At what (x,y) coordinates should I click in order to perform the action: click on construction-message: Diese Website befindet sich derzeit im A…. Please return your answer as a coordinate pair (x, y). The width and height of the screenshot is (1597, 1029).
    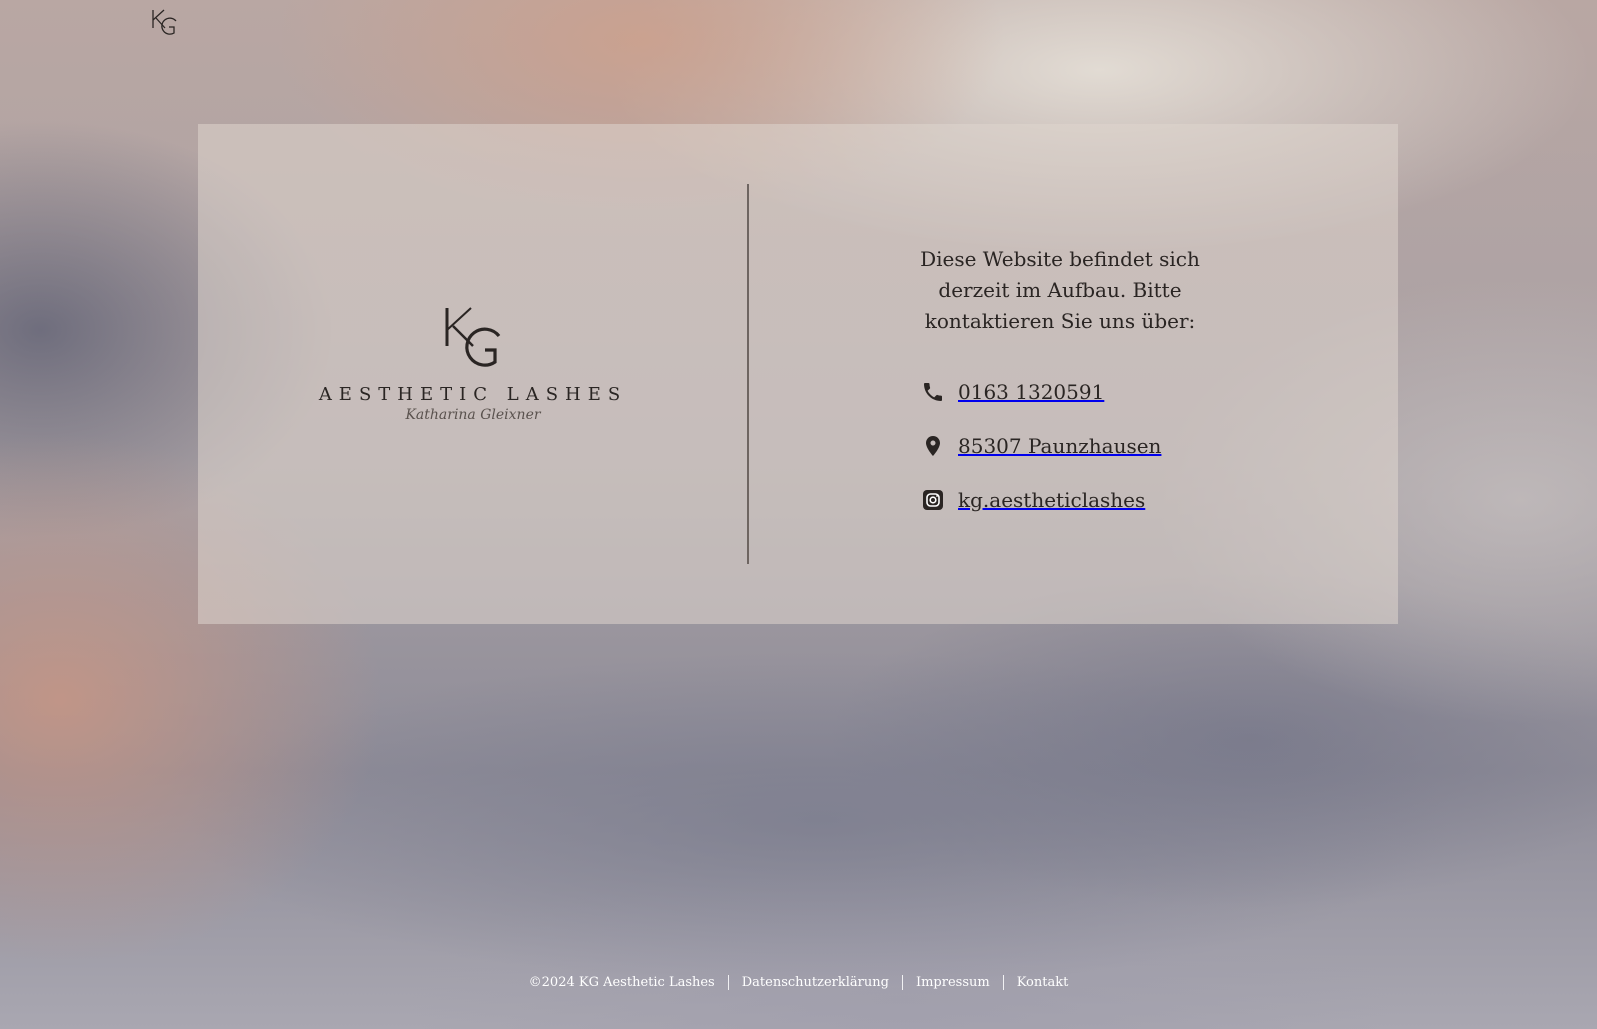
    Looking at the image, I should click on (1060, 290).